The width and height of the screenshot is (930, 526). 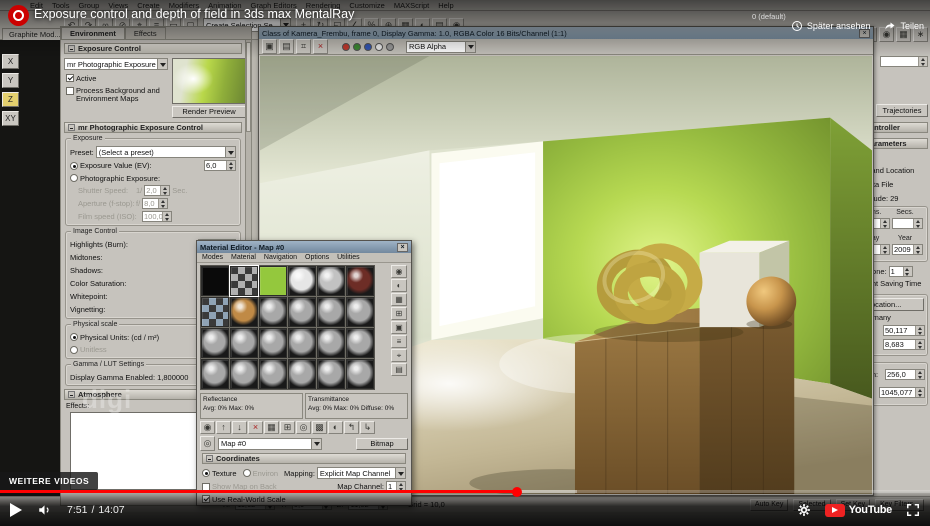 What do you see at coordinates (902, 110) in the screenshot?
I see `trajectories-button: Trajectories` at bounding box center [902, 110].